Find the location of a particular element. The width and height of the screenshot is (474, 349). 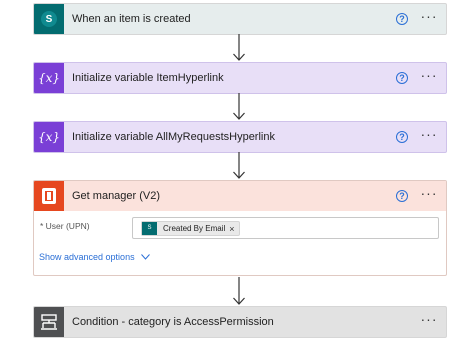

advanced-options-label: Show advanced options is located at coordinates (87, 257).